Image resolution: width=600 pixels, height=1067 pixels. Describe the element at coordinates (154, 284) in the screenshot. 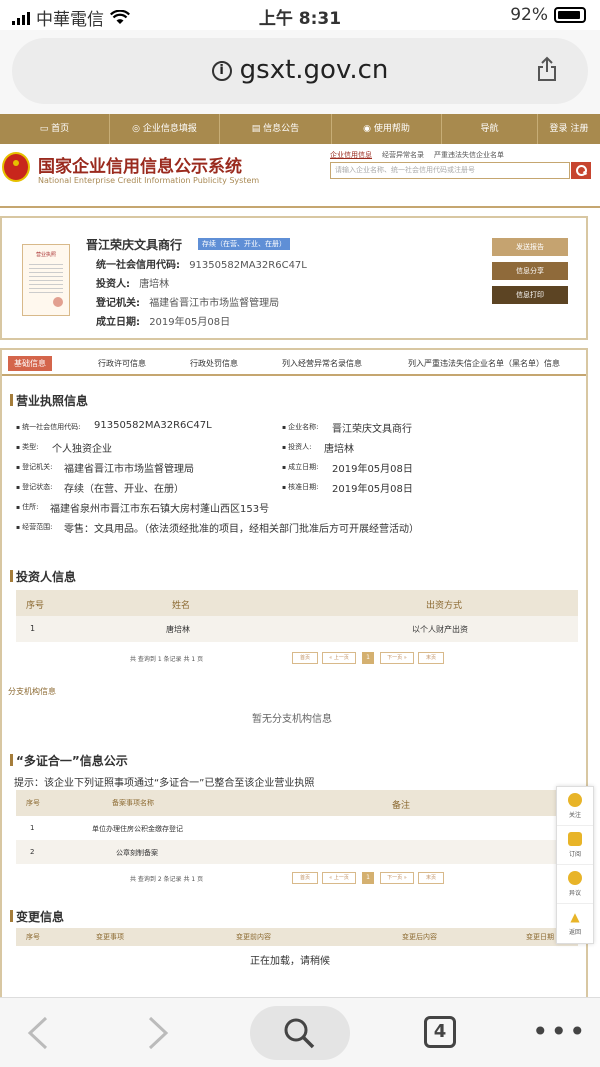

I see `investor-name: 唐培林` at that location.